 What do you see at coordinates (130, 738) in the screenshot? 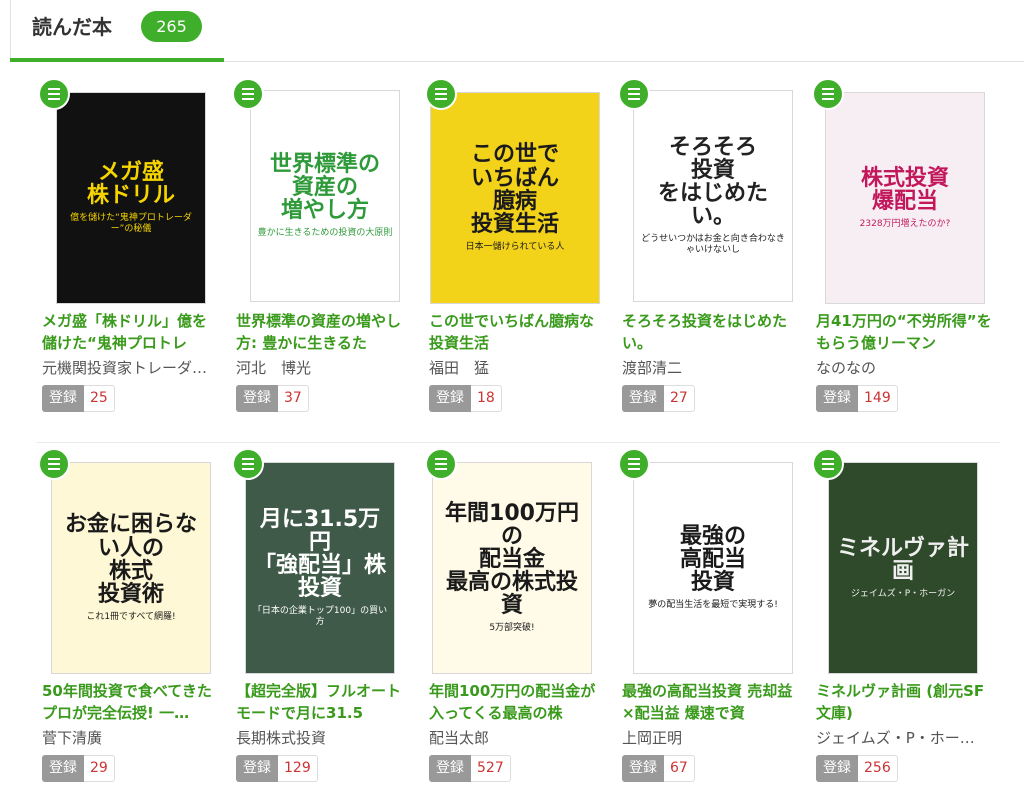
I see `book-author-link: 菅下清廣` at bounding box center [130, 738].